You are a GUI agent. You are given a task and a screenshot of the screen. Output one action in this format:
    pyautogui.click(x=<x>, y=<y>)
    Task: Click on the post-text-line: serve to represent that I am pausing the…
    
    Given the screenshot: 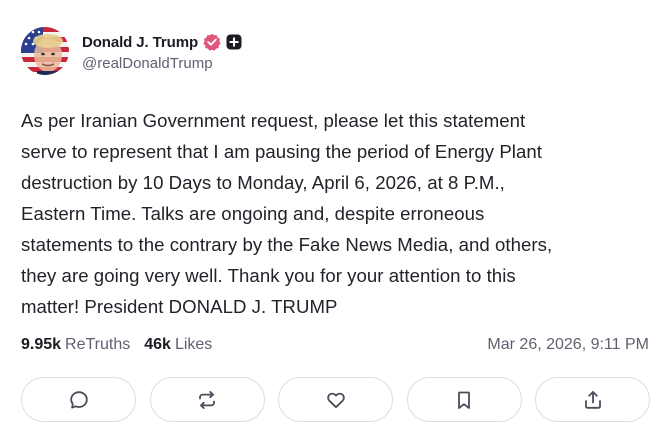 What is the action you would take?
    pyautogui.click(x=281, y=151)
    